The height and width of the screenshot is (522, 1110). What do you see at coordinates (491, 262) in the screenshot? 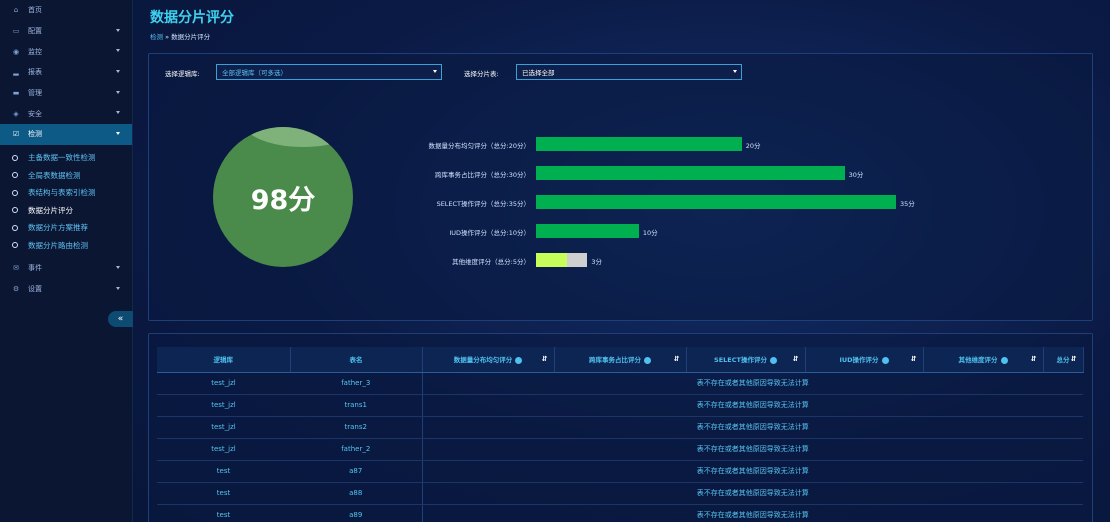
I see `bar-label: 其他维度评分（总分:5分）` at bounding box center [491, 262].